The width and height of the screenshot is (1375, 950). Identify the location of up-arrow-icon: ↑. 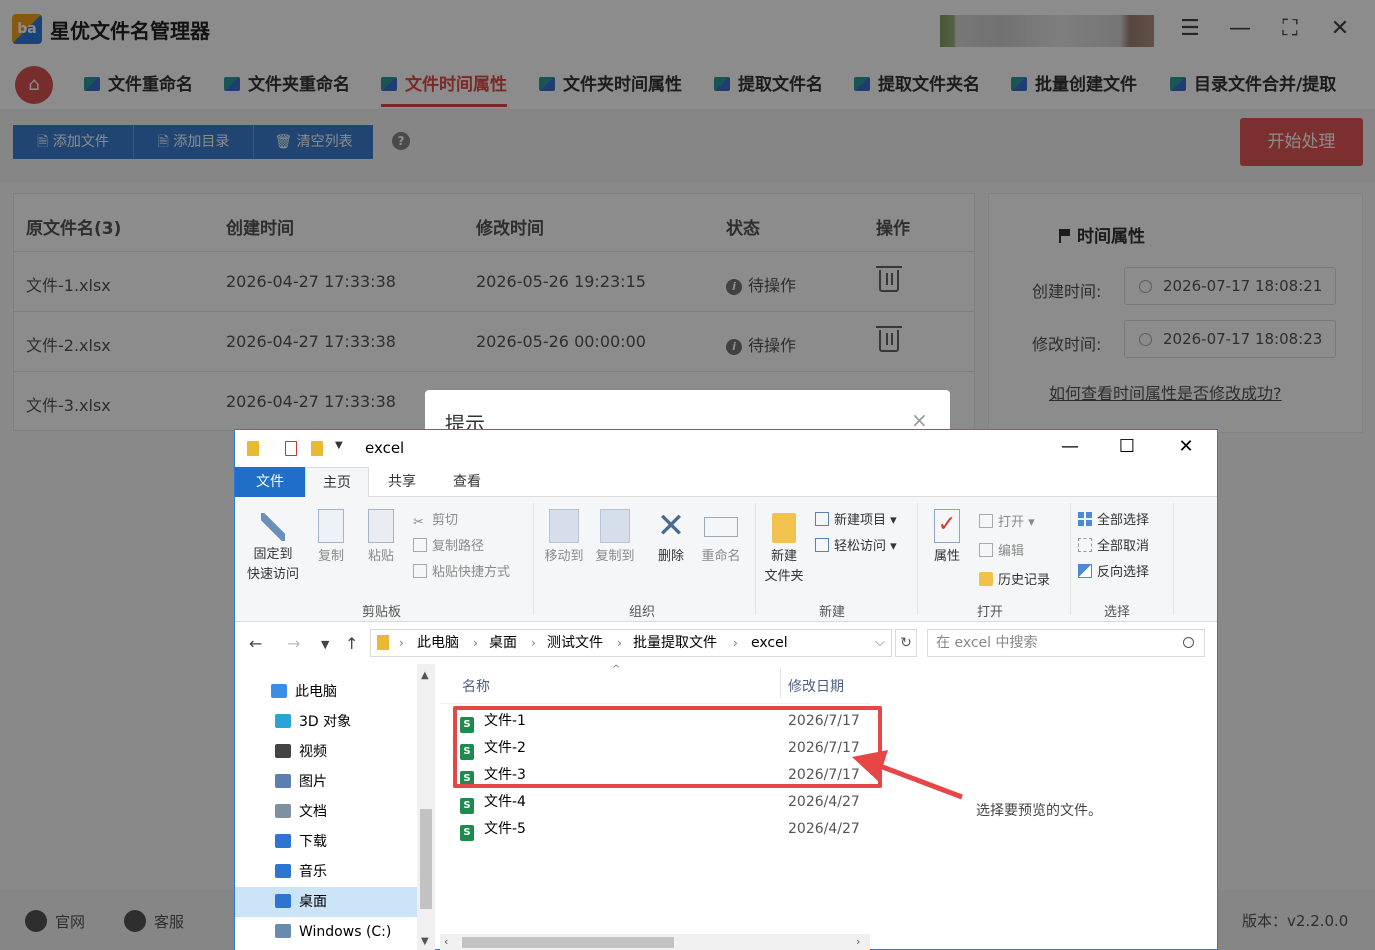
(351, 643).